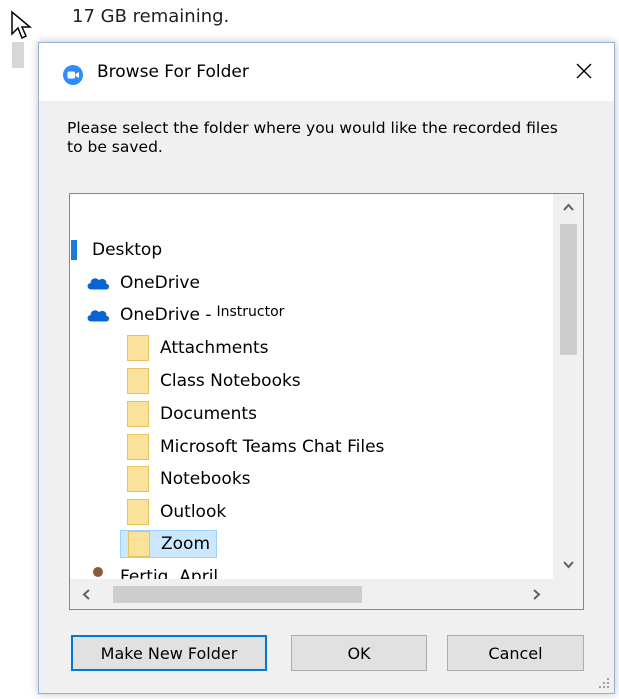 Image resolution: width=619 pixels, height=699 pixels. I want to click on tree-item-desktop: Desktop, so click(116, 250).